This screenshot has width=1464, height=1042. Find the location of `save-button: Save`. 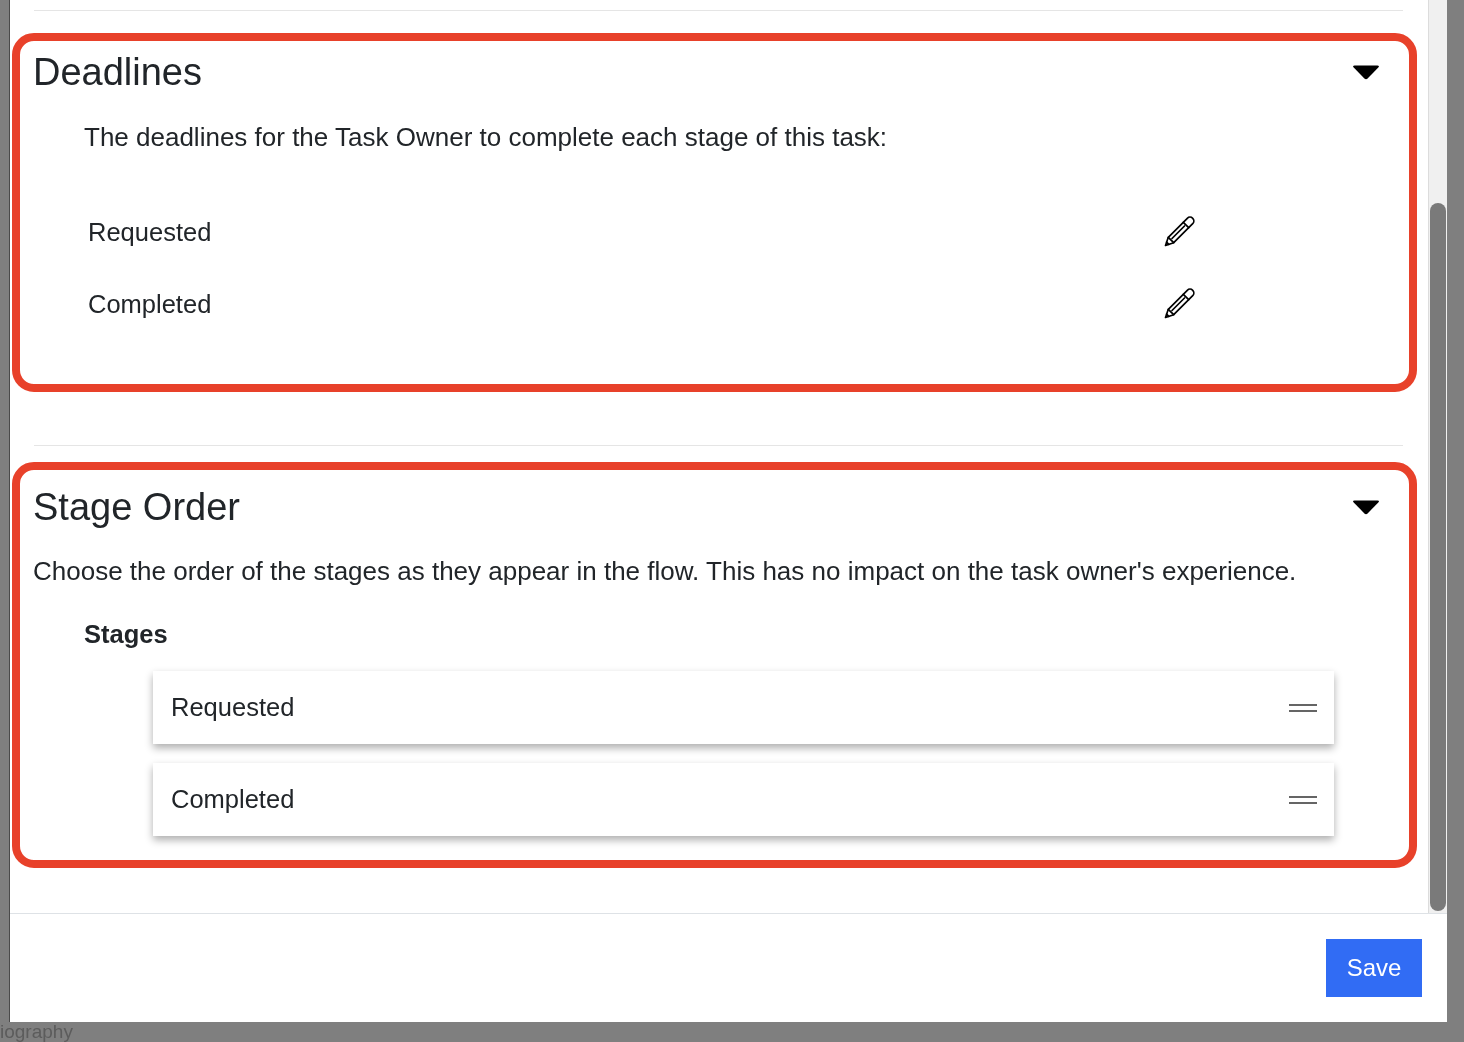

save-button: Save is located at coordinates (1374, 968).